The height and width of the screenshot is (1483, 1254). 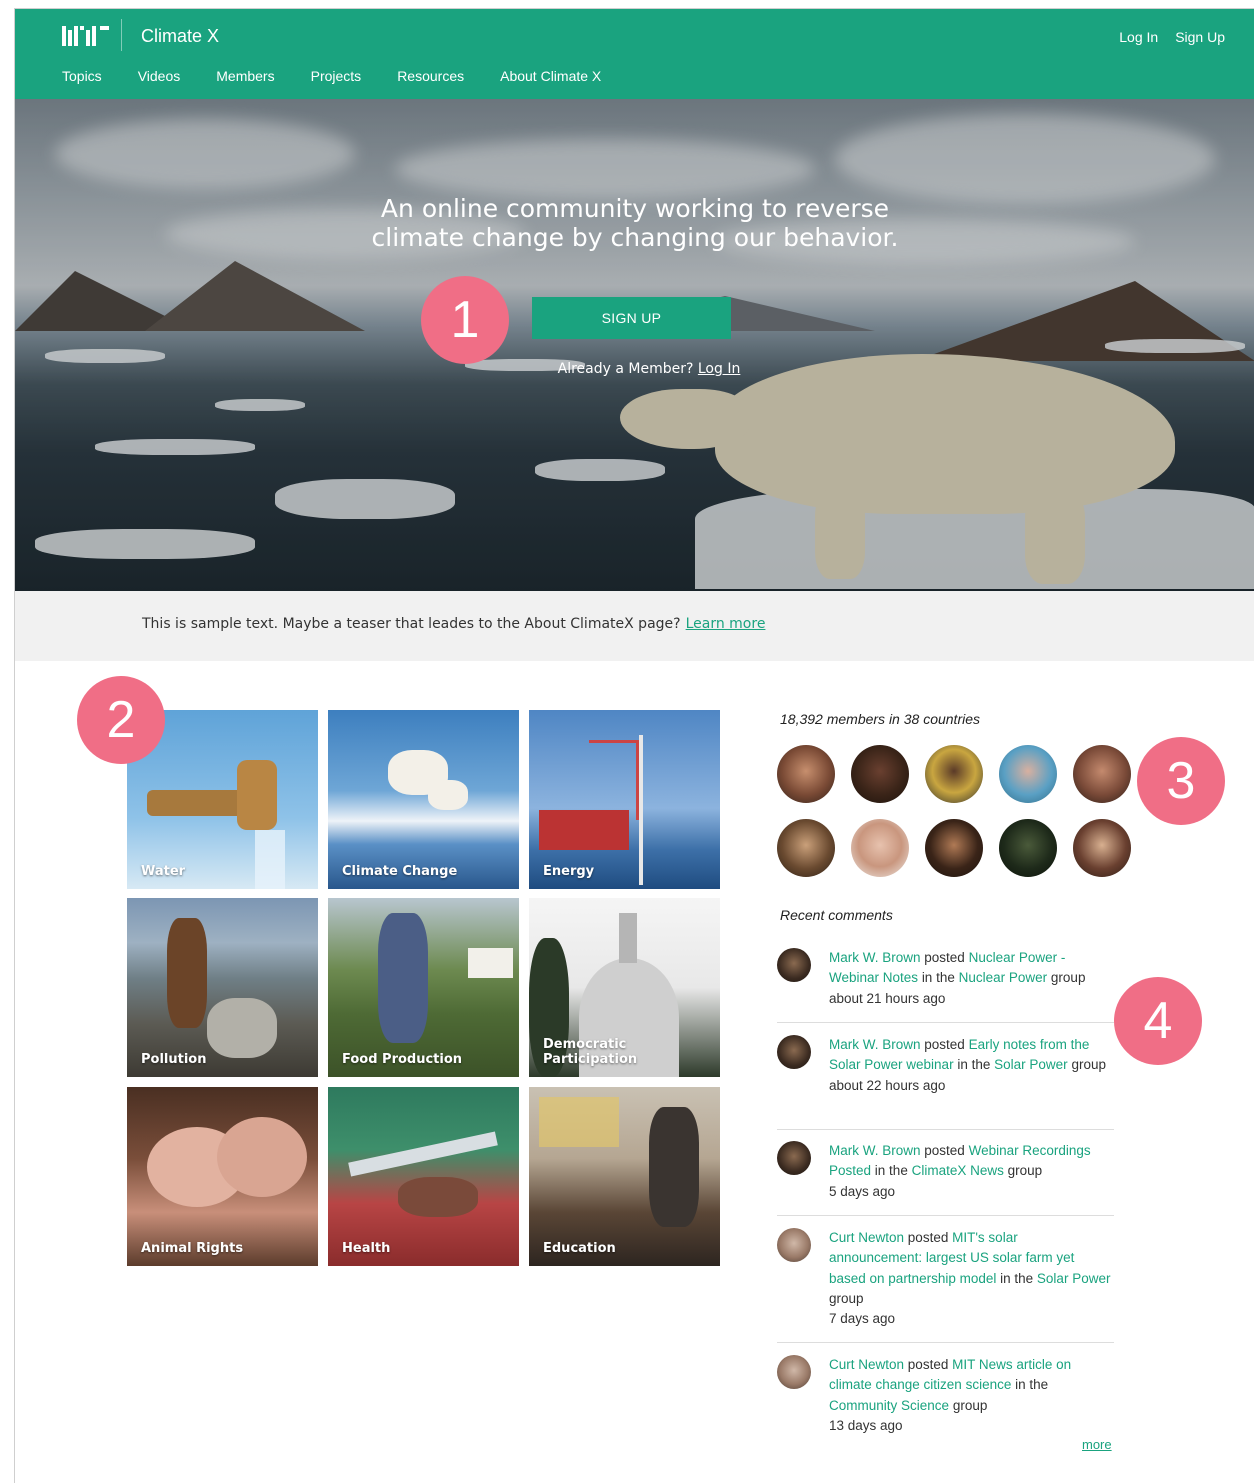 I want to click on nav-resources: Resources, so click(x=430, y=81).